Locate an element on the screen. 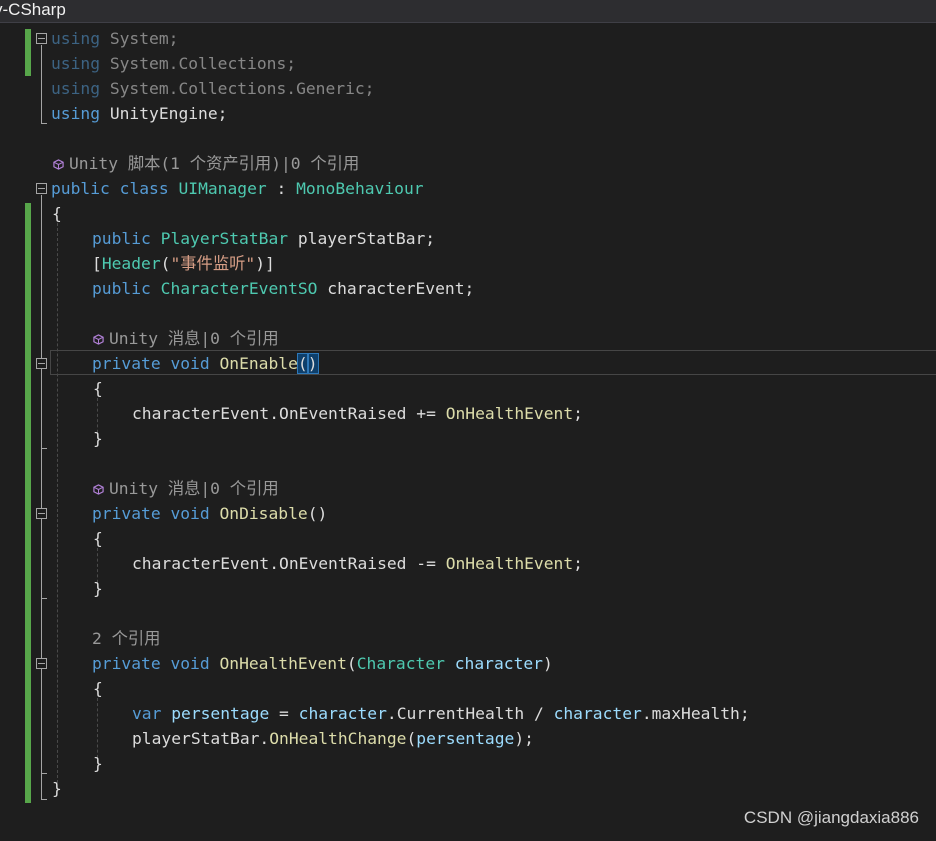 Image resolution: width=936 pixels, height=841 pixels. token-type: CharacterEventSO is located at coordinates (239, 288).